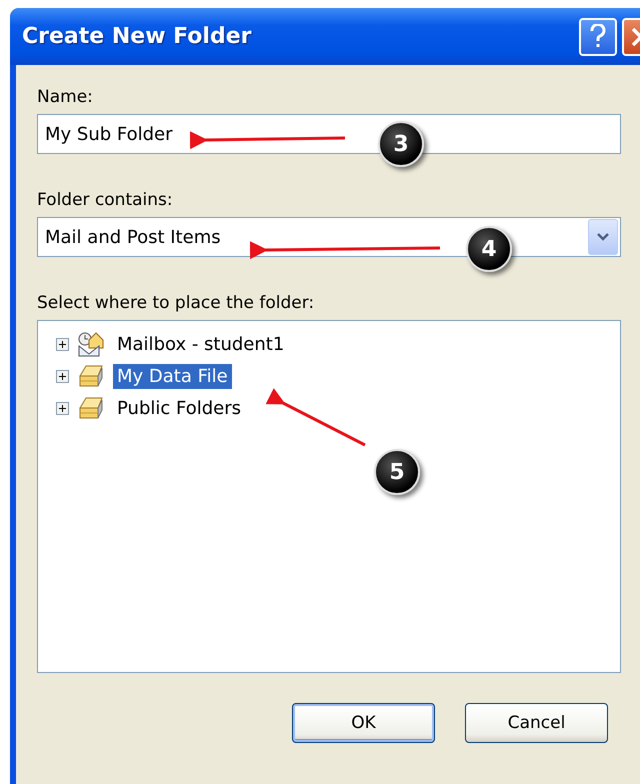 This screenshot has height=784, width=640. Describe the element at coordinates (200, 344) in the screenshot. I see `tree-item: Mailbox - student1` at that location.